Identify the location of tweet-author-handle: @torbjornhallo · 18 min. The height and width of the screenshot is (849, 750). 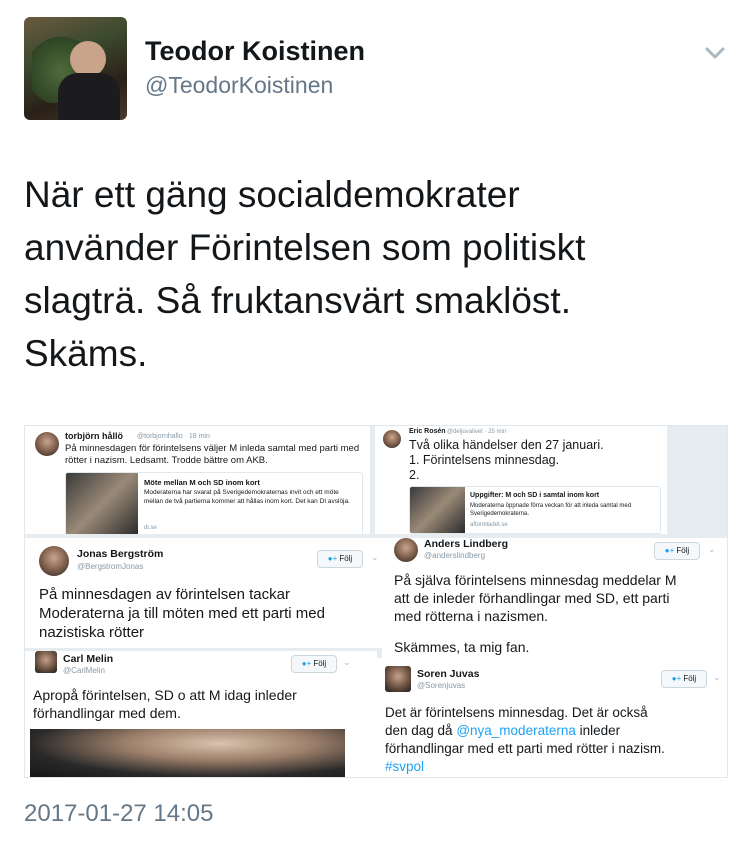
(173, 436).